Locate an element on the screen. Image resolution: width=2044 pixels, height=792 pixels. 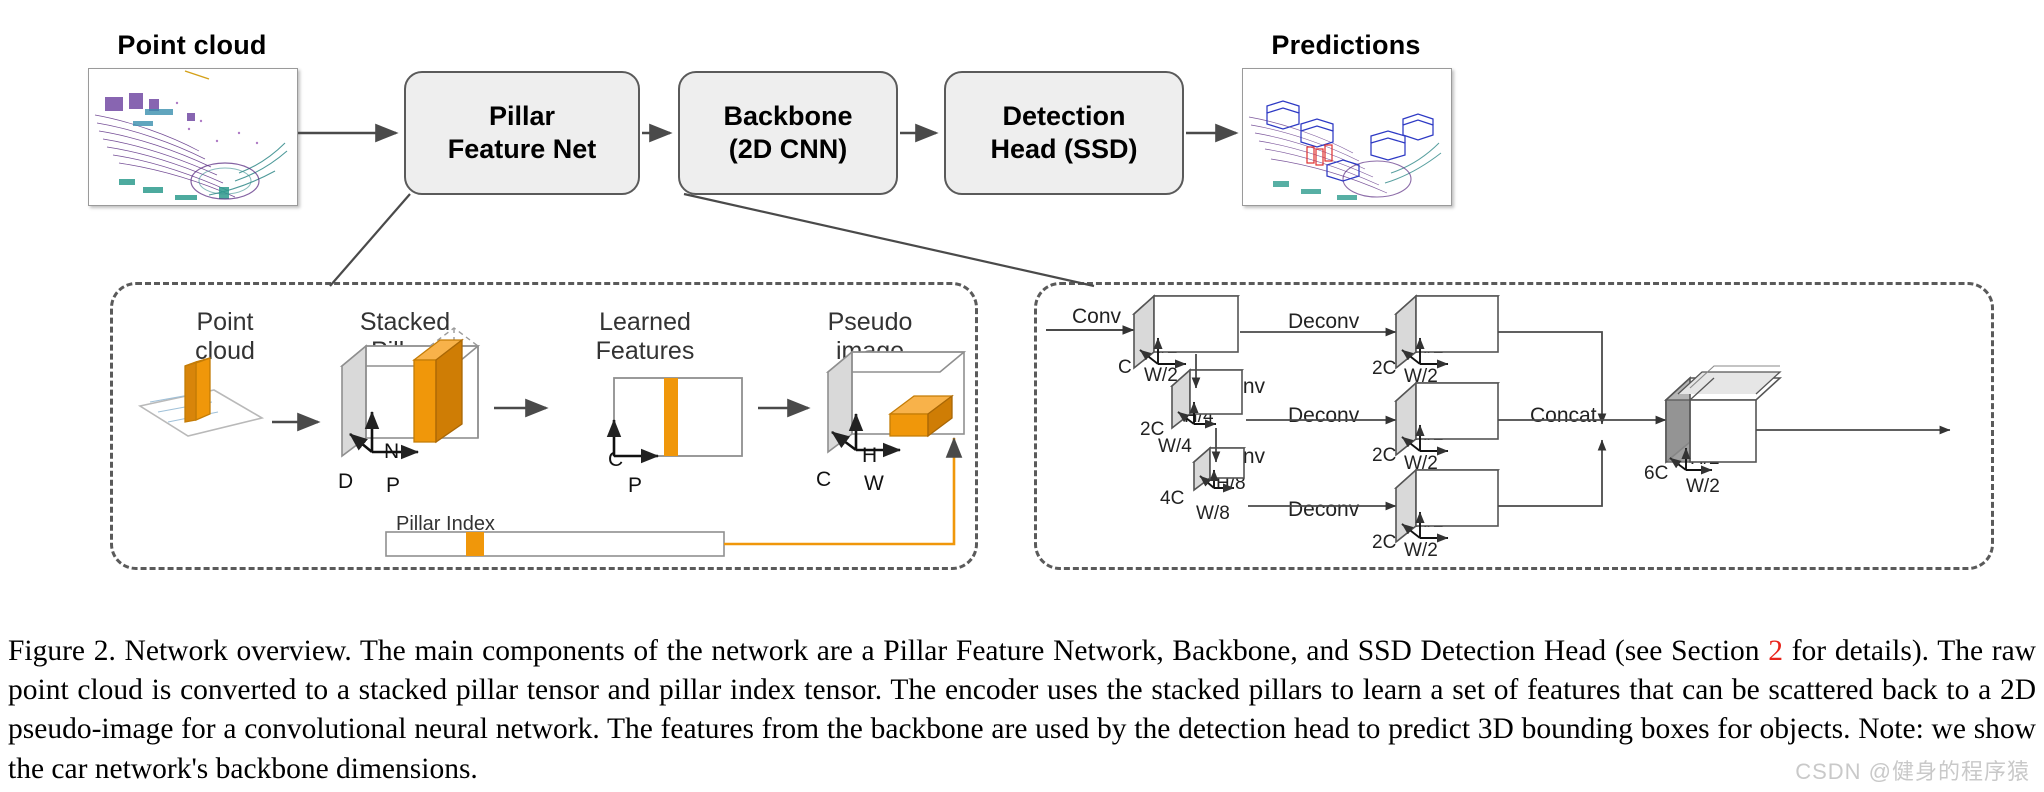
learned-features-axis-c: C is located at coordinates (616, 459).